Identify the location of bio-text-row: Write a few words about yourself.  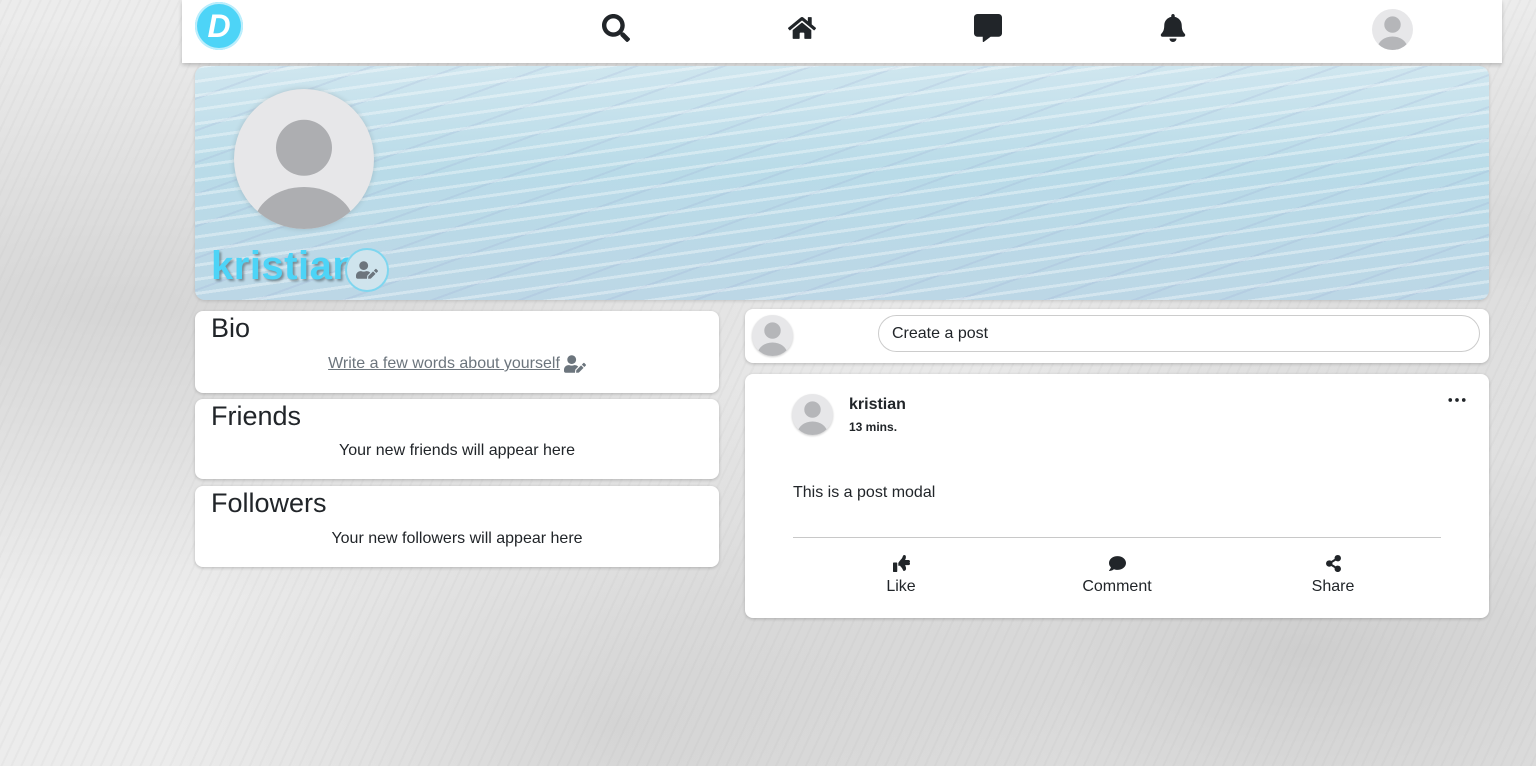
(457, 364).